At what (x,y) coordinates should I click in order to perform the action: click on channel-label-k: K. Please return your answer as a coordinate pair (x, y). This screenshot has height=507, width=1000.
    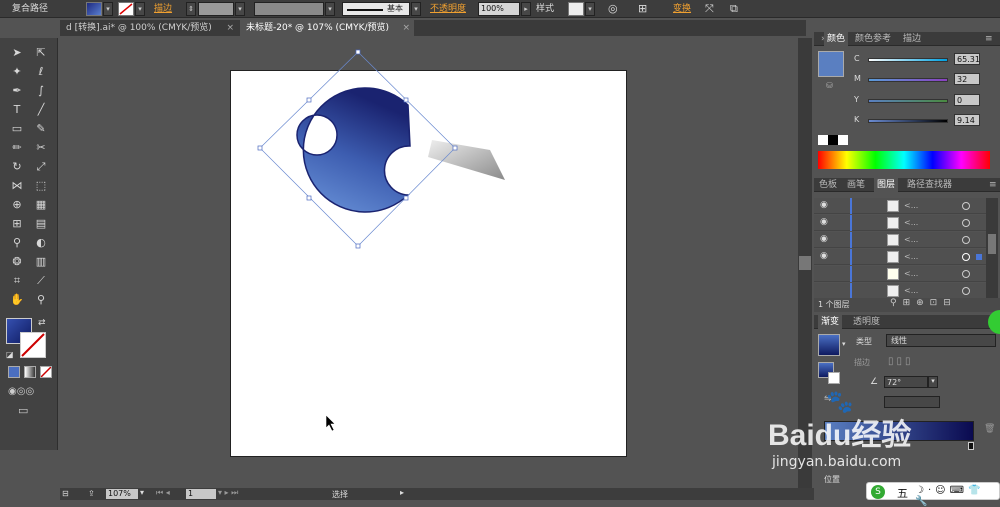
    Looking at the image, I should click on (857, 119).